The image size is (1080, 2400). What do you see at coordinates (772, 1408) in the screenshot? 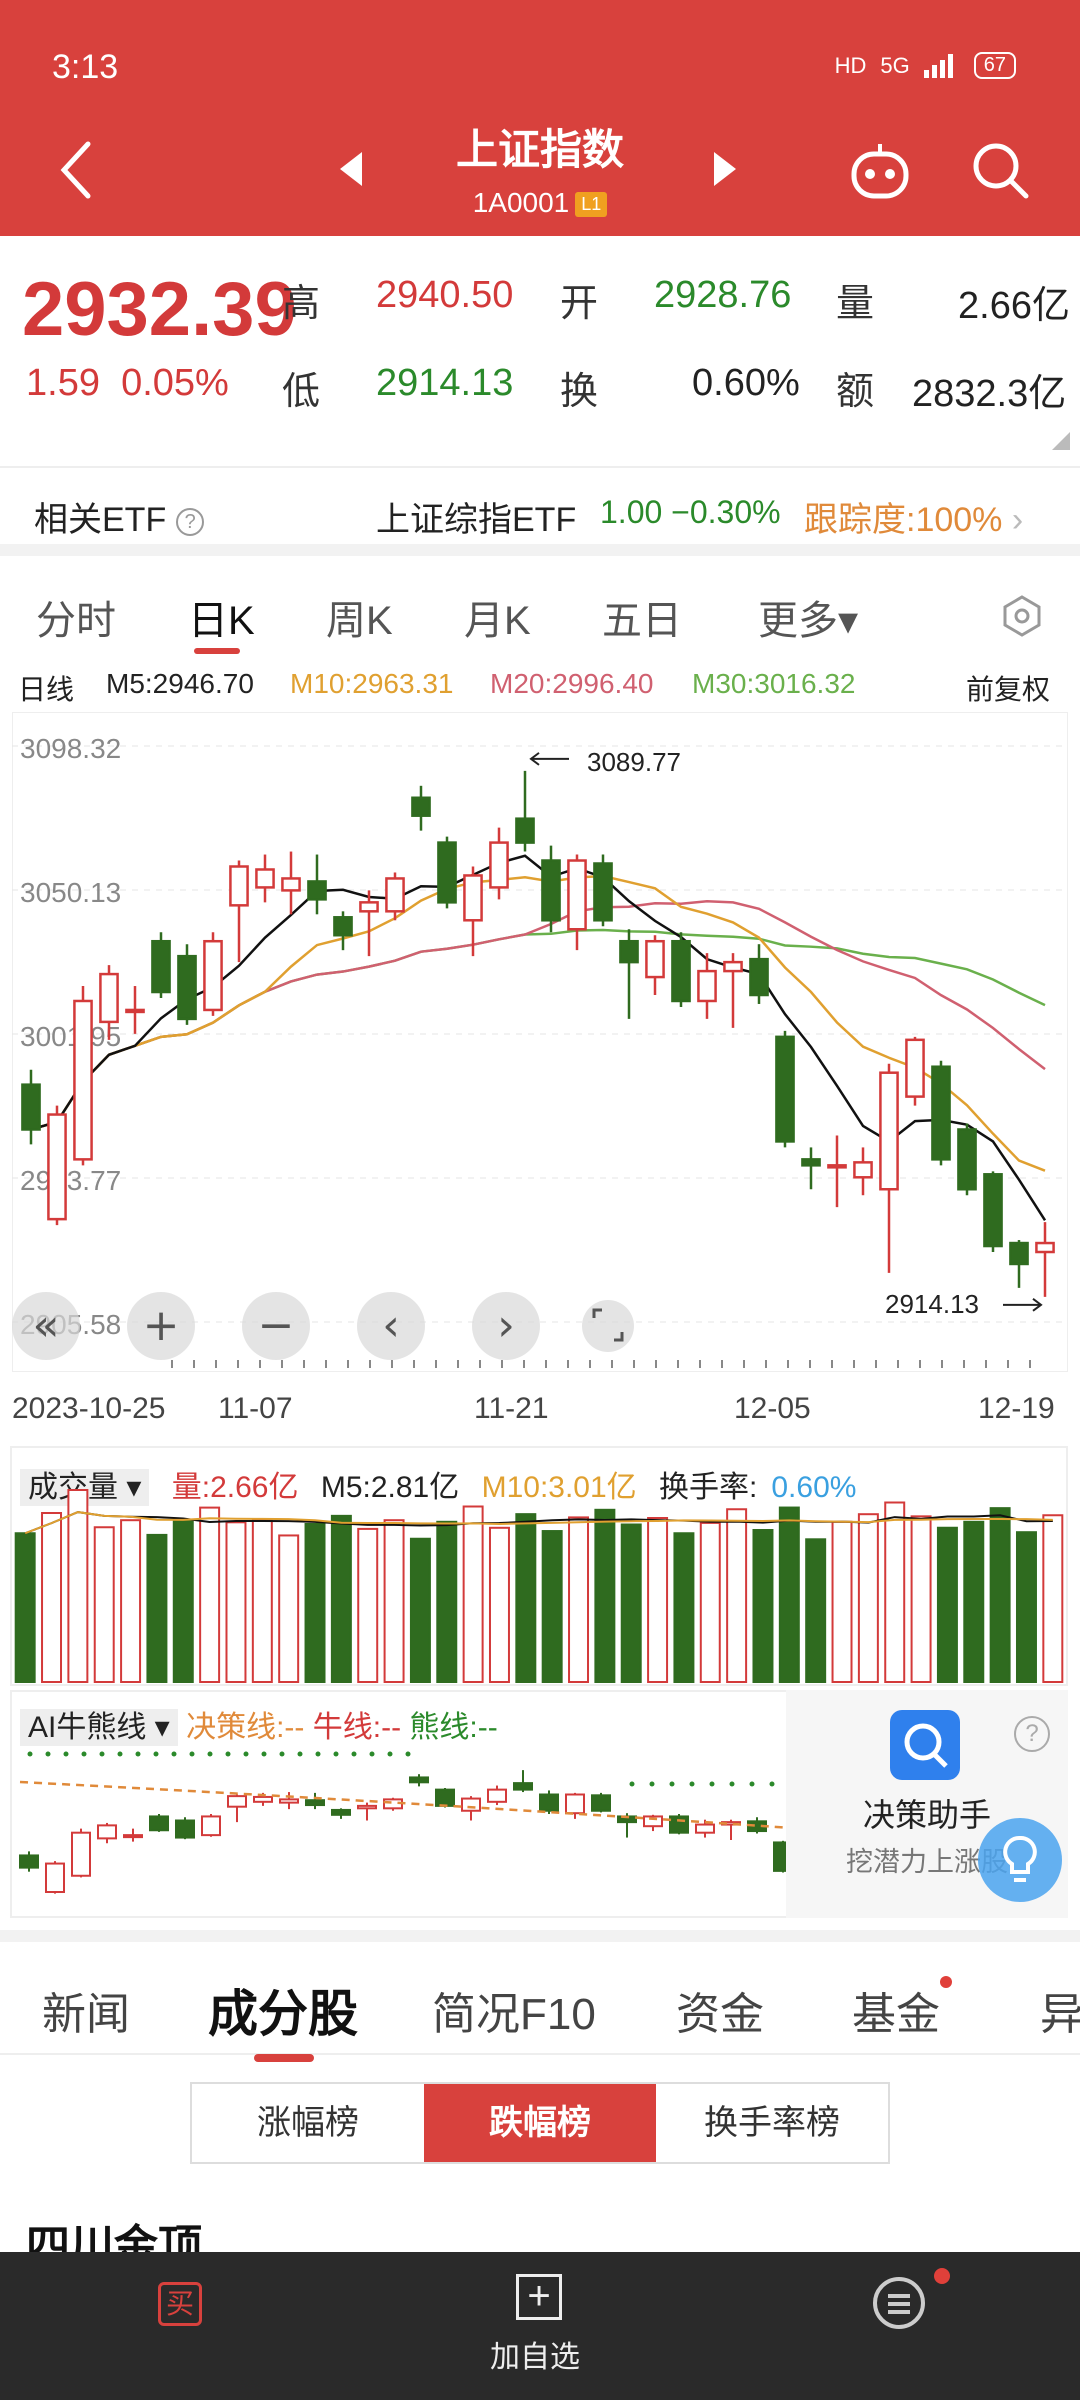
I see `x-tick-3: 12-05` at bounding box center [772, 1408].